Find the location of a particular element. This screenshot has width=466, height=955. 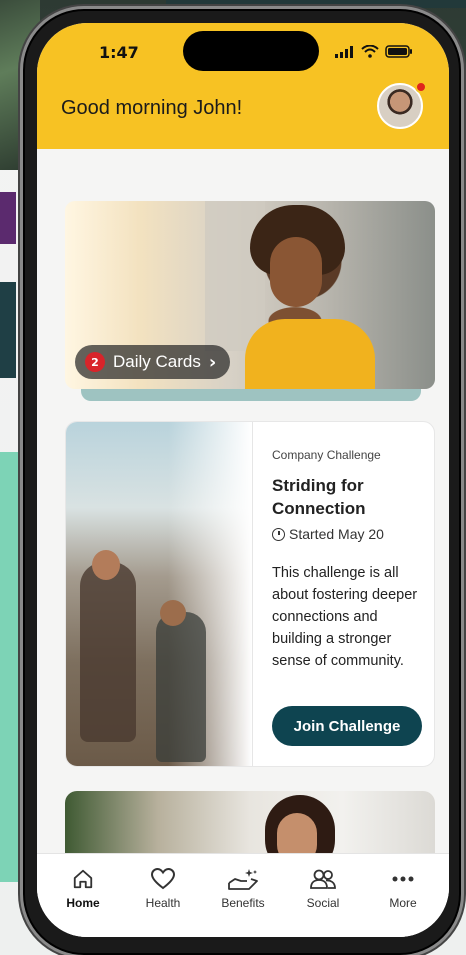

clock-icon is located at coordinates (278, 534).